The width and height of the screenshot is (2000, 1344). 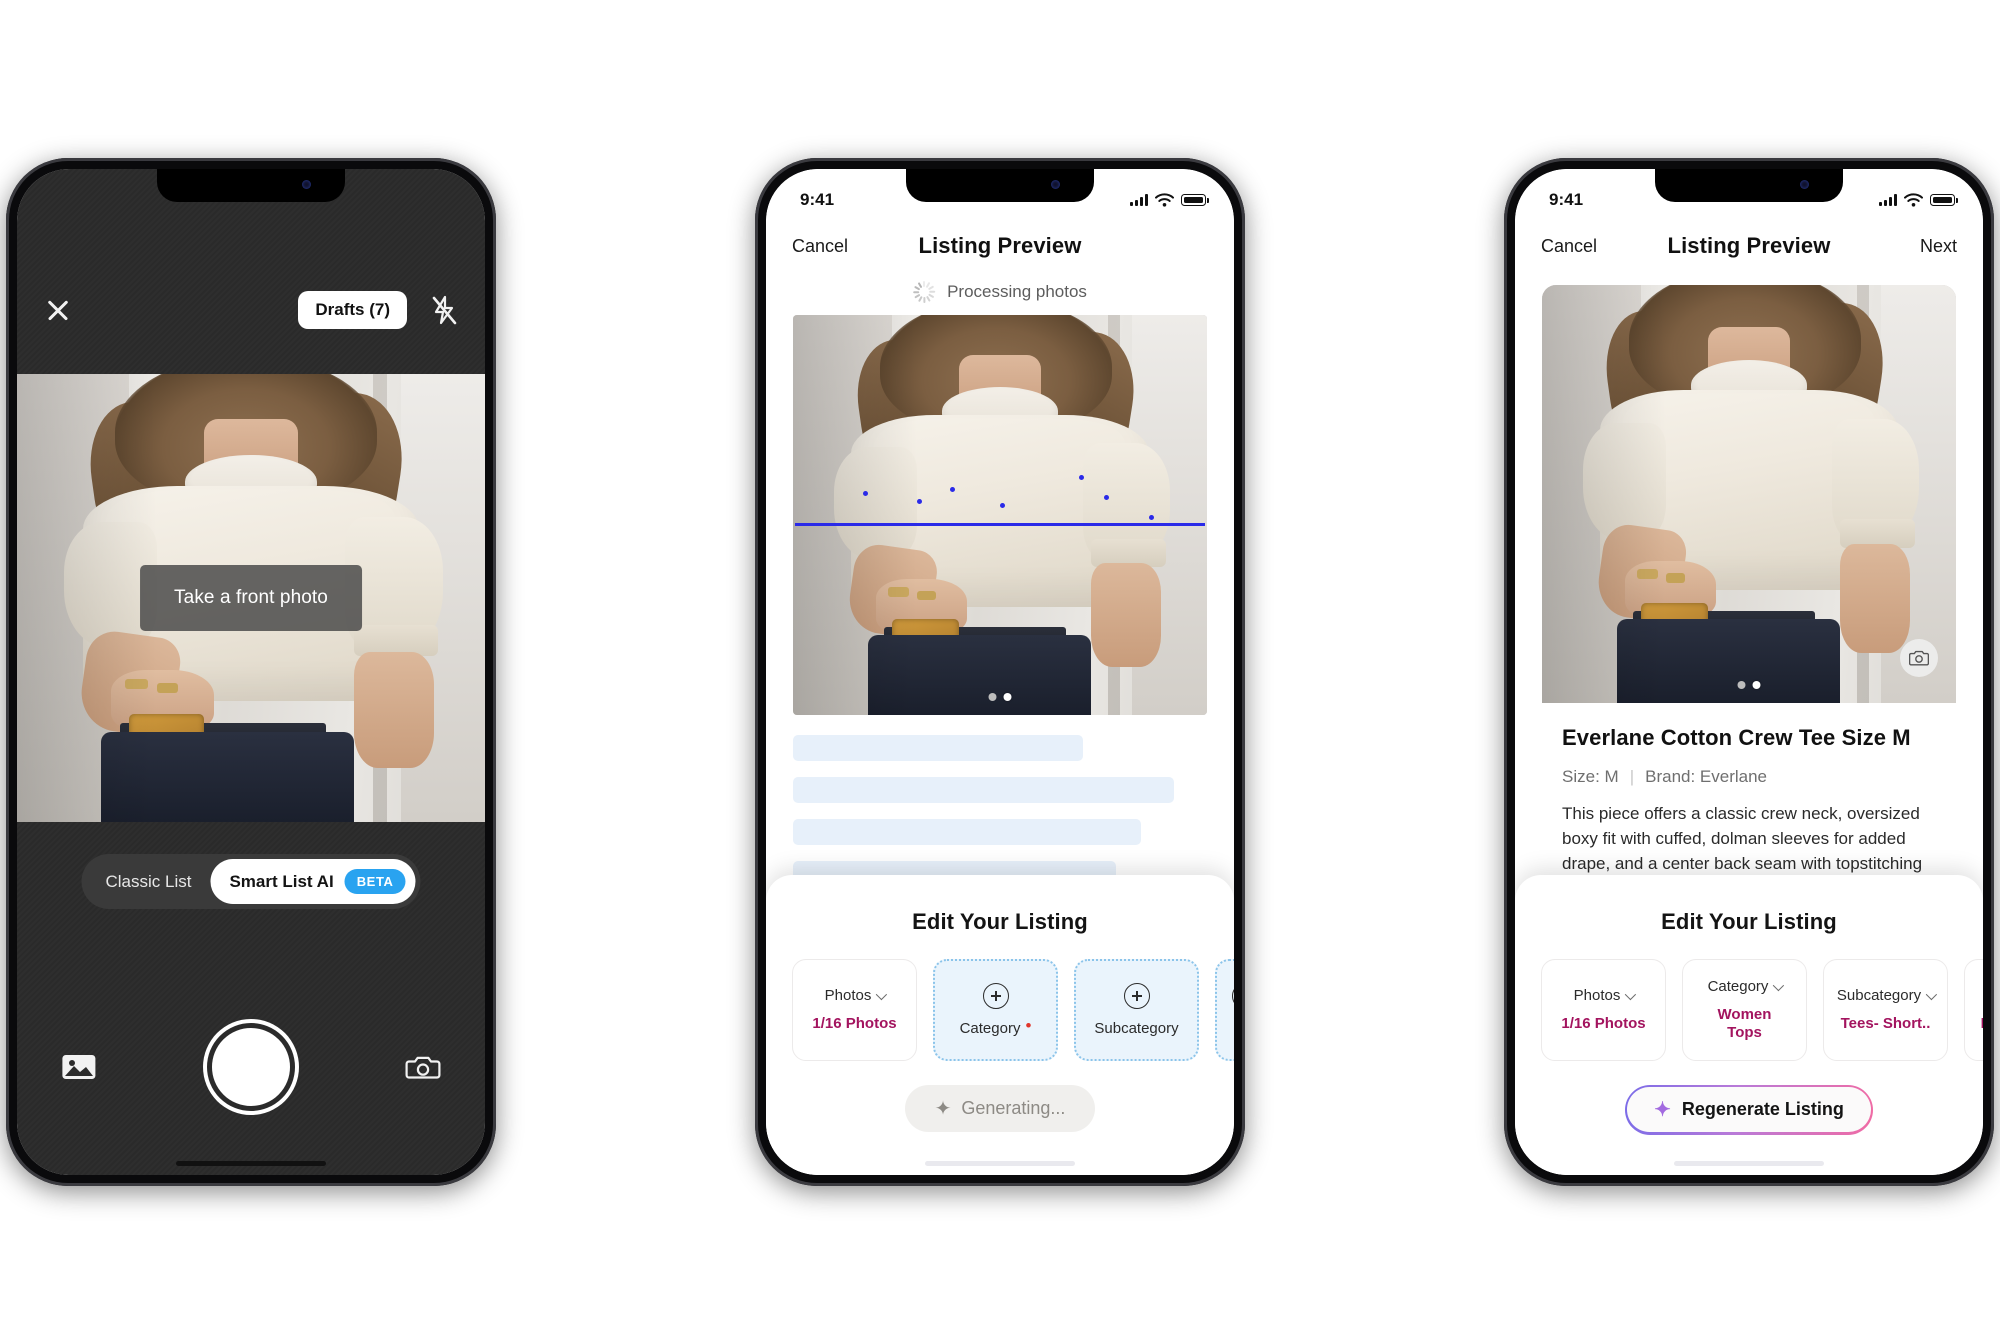 What do you see at coordinates (995, 1010) in the screenshot?
I see `chip-category: Category •` at bounding box center [995, 1010].